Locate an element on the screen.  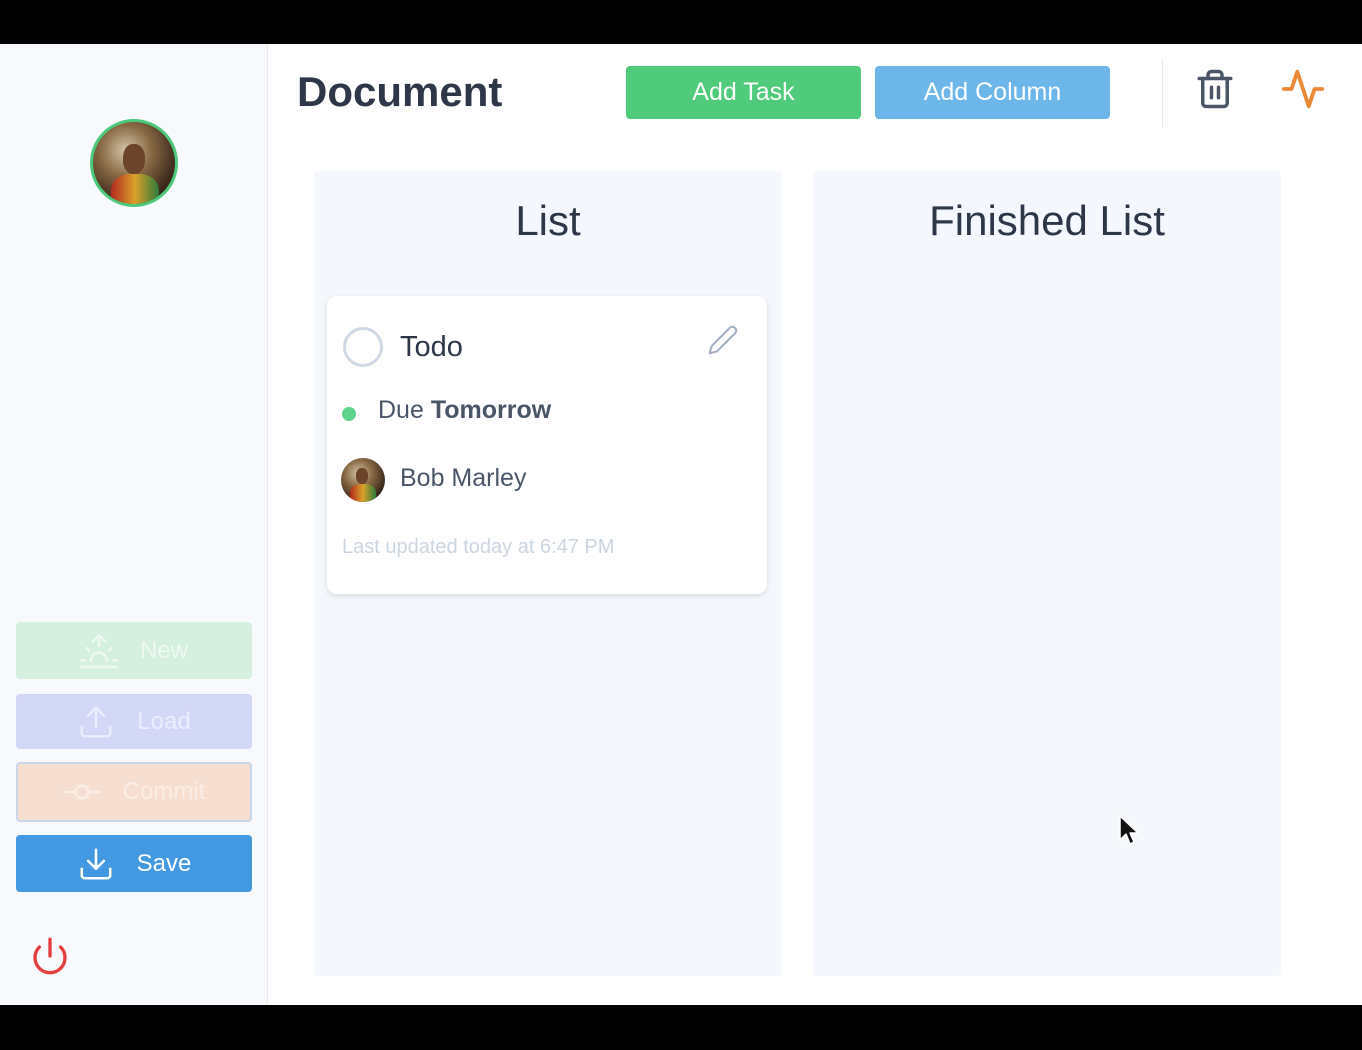
due-date: Due Tomorrow is located at coordinates (464, 410).